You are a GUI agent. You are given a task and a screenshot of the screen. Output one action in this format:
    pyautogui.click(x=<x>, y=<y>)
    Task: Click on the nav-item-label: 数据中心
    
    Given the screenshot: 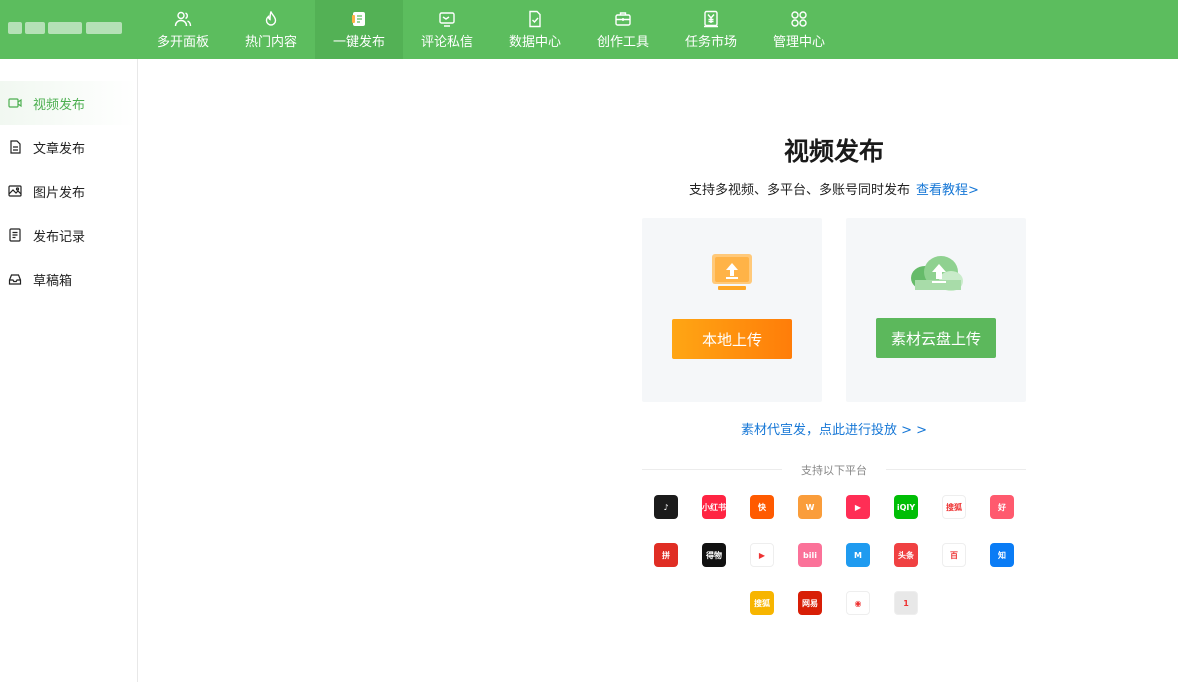 What is the action you would take?
    pyautogui.click(x=534, y=42)
    